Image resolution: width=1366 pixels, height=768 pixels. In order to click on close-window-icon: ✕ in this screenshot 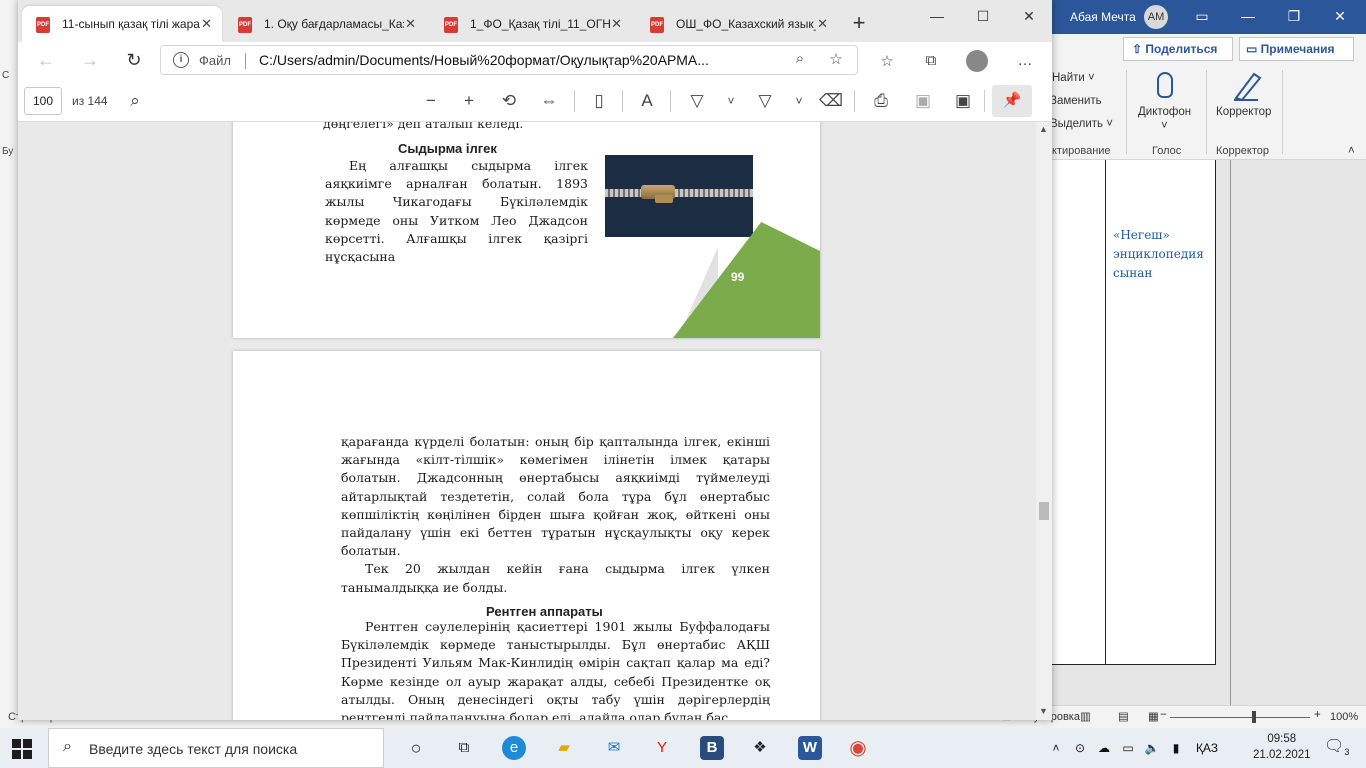, I will do `click(1029, 16)`.